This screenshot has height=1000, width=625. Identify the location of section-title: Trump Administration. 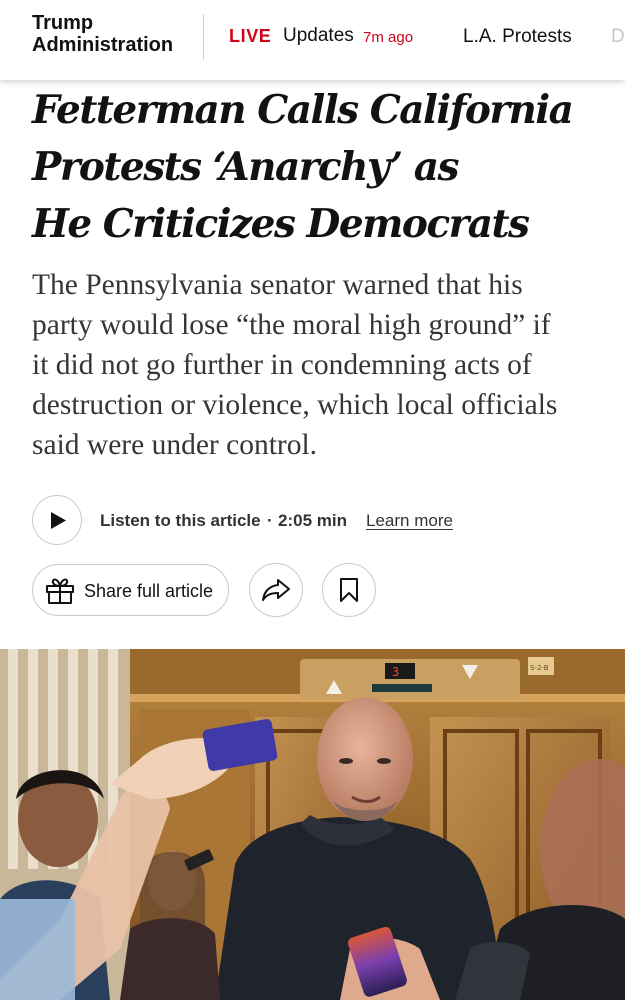
(102, 34).